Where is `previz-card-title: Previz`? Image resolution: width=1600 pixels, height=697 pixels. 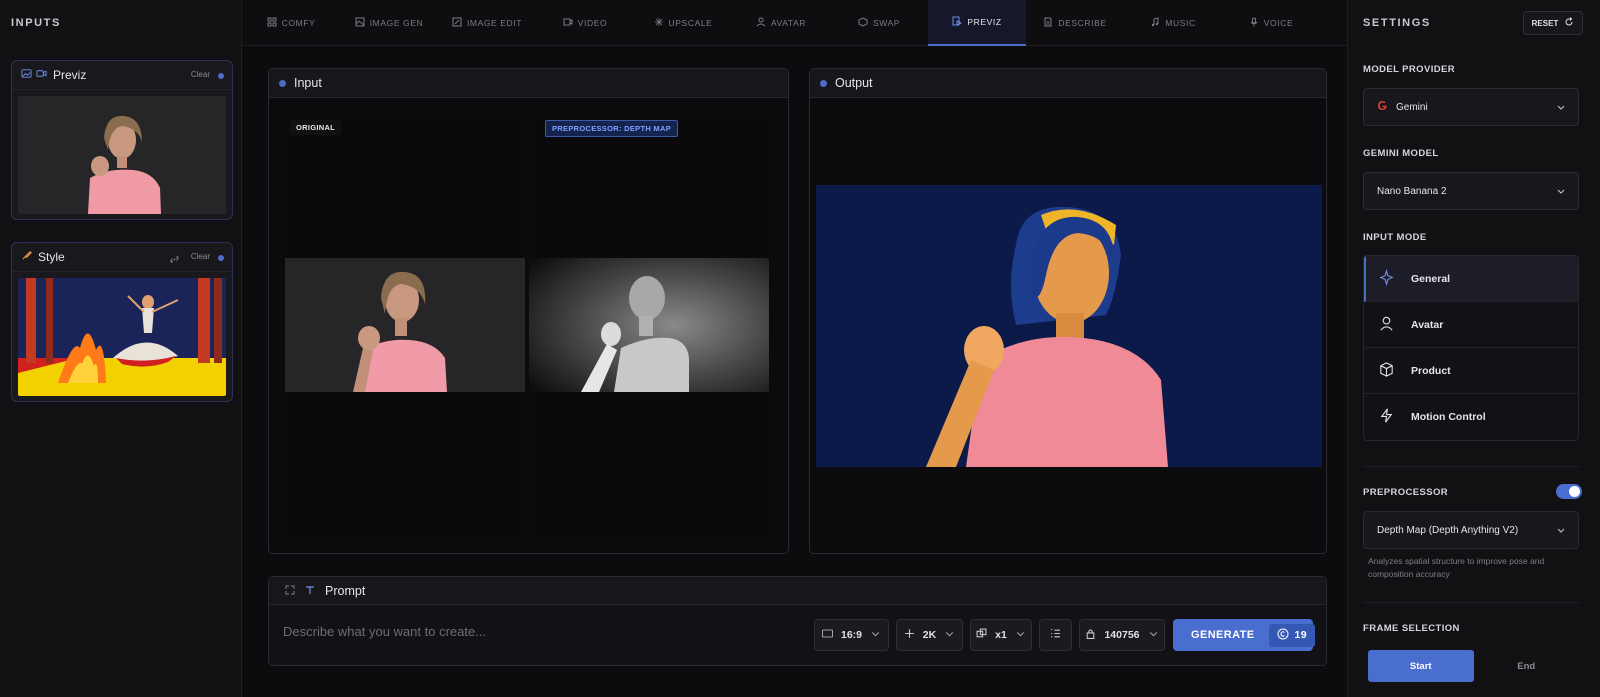
previz-card-title: Previz is located at coordinates (70, 75).